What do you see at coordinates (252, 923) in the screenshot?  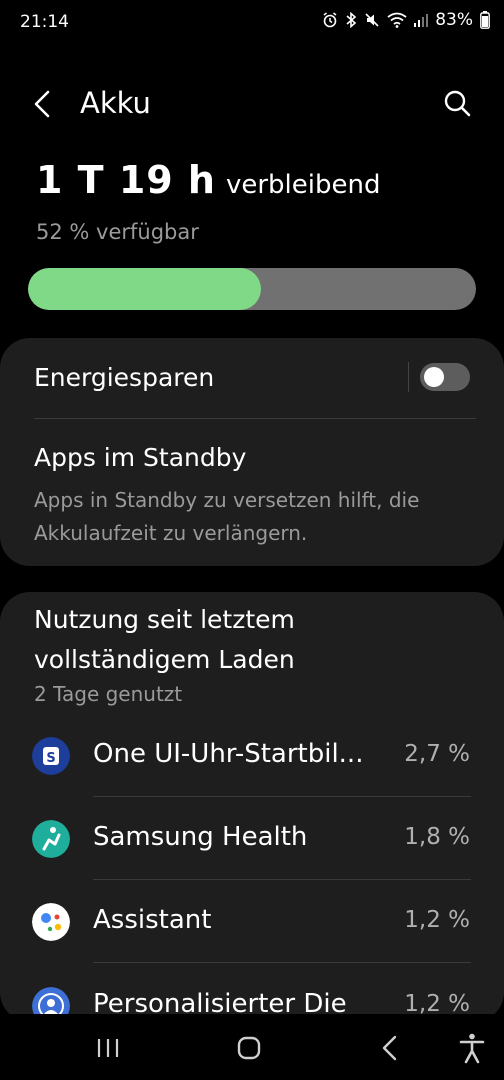 I see `app-row-assistant: Assistant 1,2 %` at bounding box center [252, 923].